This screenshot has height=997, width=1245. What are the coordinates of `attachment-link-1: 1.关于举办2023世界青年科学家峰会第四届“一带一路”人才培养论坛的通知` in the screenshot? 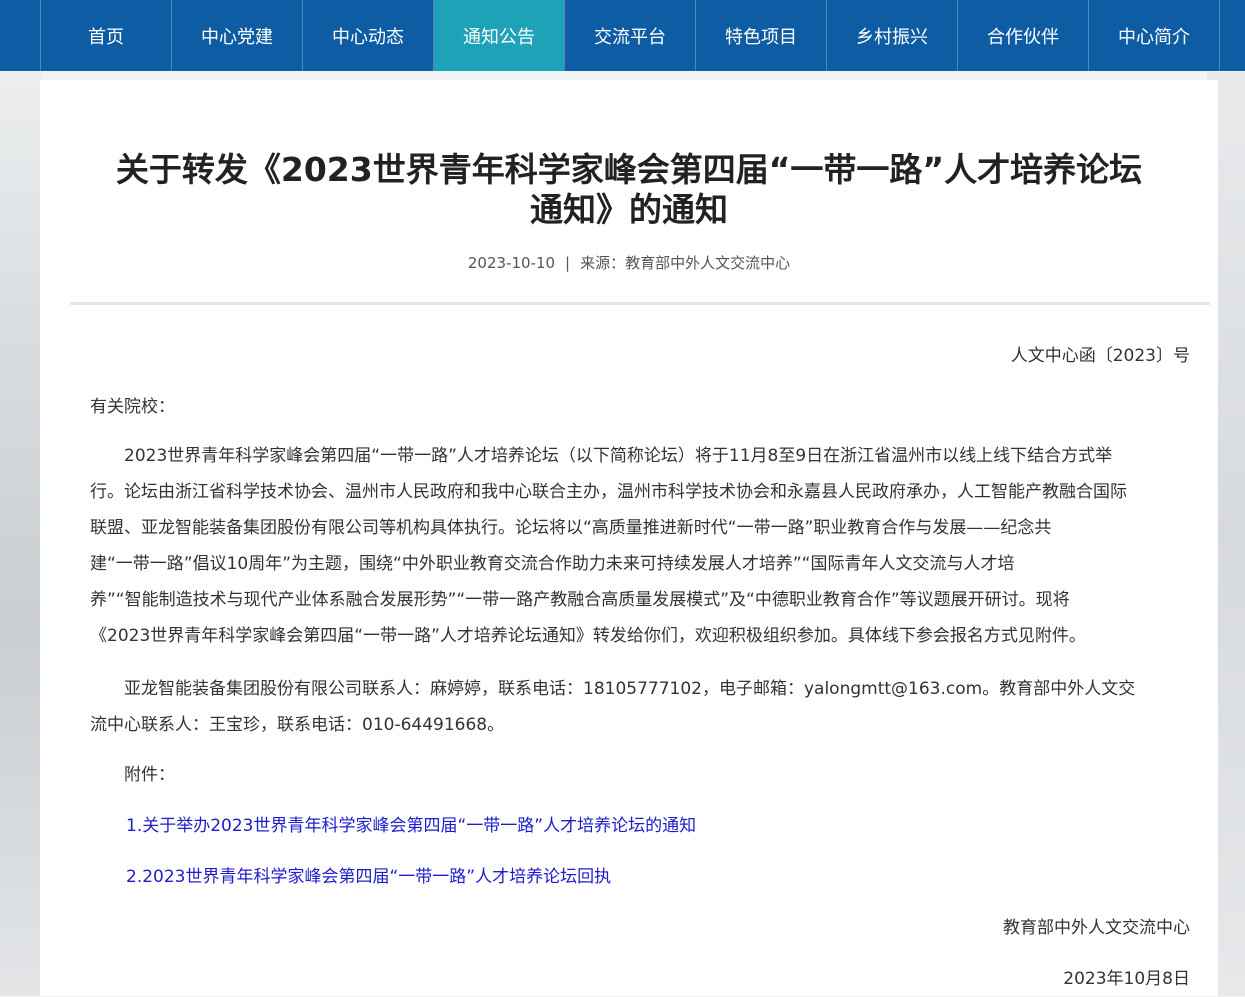 It's located at (411, 826).